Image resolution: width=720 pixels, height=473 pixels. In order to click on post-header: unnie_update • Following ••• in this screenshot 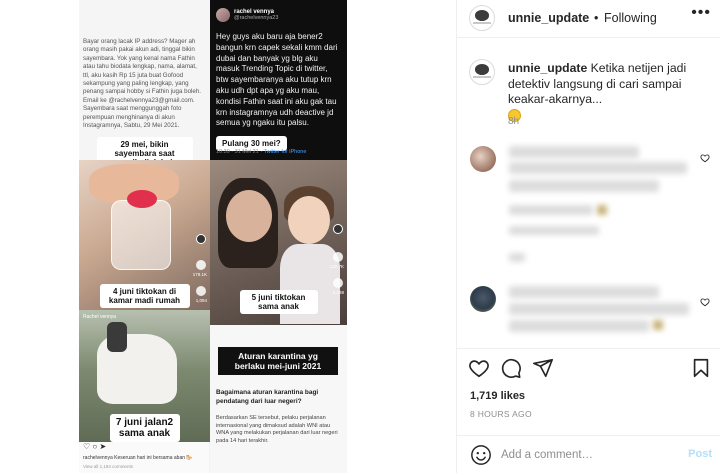, I will do `click(588, 19)`.